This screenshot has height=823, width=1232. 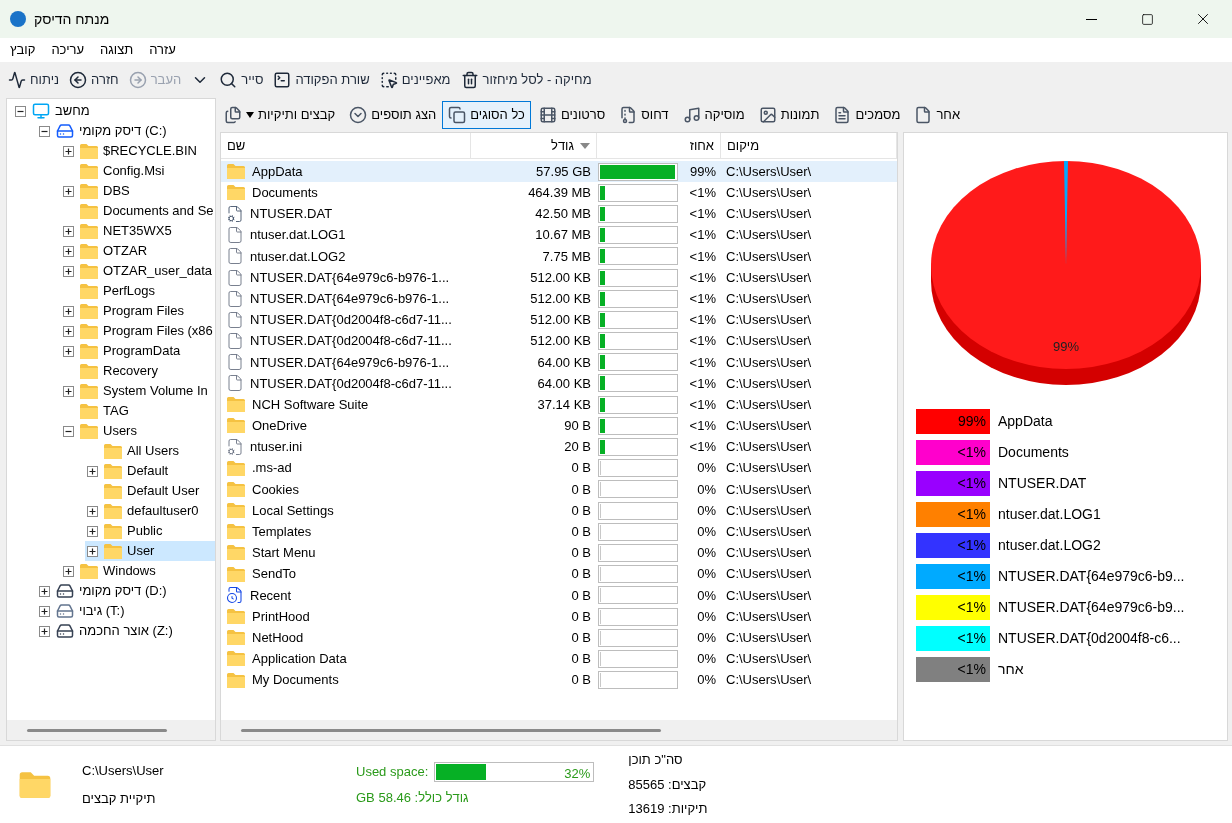 I want to click on toolbar-button: ניתוח, so click(x=34, y=80).